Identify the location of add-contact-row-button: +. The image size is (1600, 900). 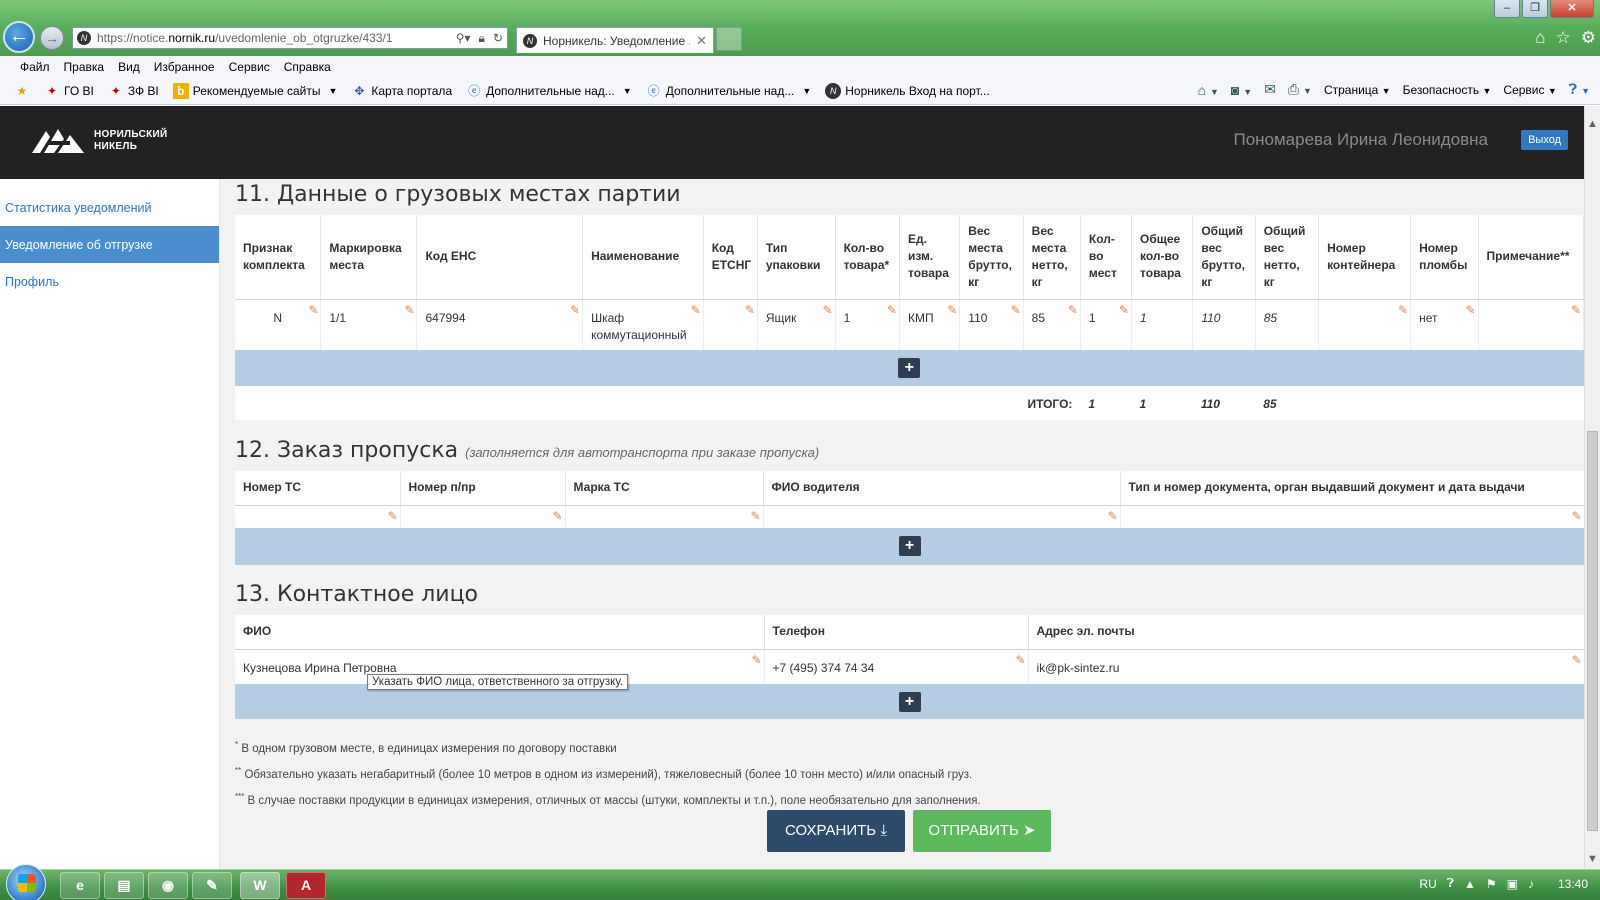
(909, 702).